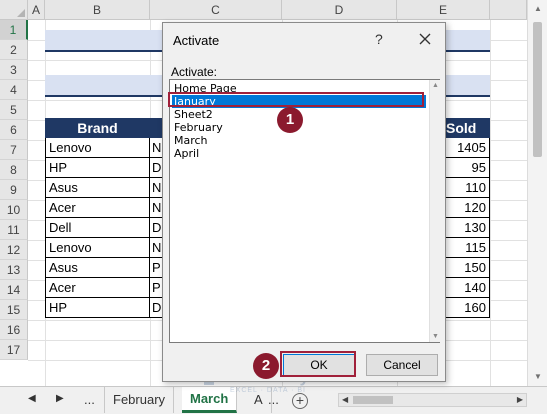 Image resolution: width=547 pixels, height=414 pixels. I want to click on sold-cell: 120, so click(466, 208).